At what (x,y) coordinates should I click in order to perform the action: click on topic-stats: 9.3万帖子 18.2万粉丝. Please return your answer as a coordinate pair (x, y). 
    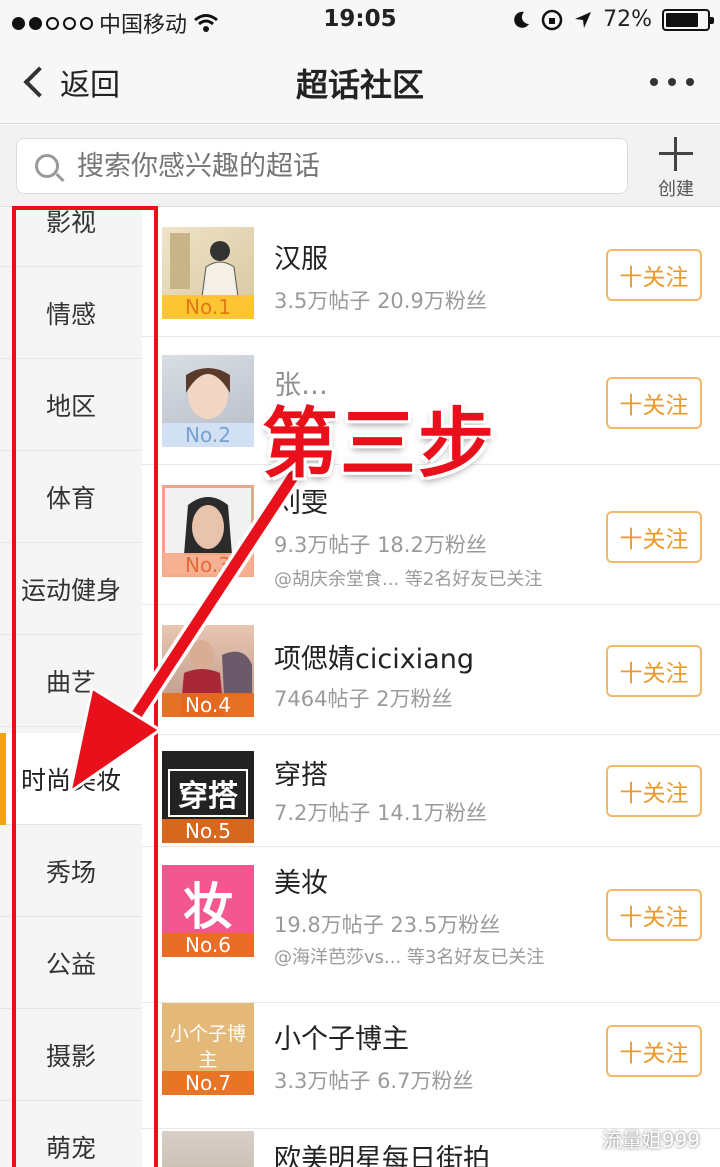
    Looking at the image, I should click on (380, 545).